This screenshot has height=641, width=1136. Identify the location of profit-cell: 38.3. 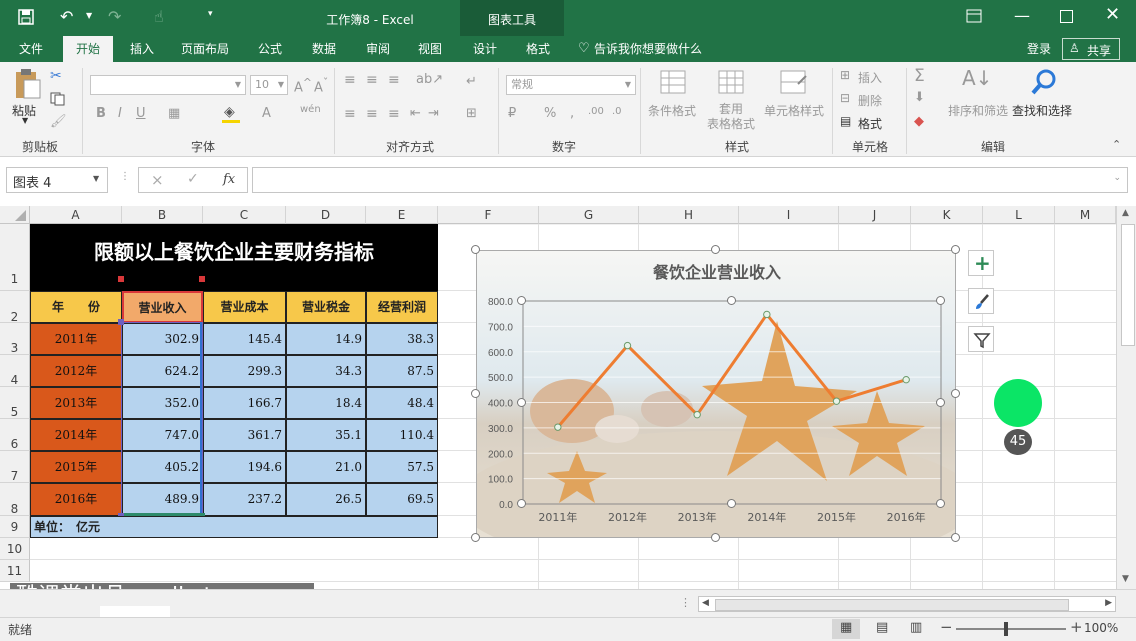
(402, 339).